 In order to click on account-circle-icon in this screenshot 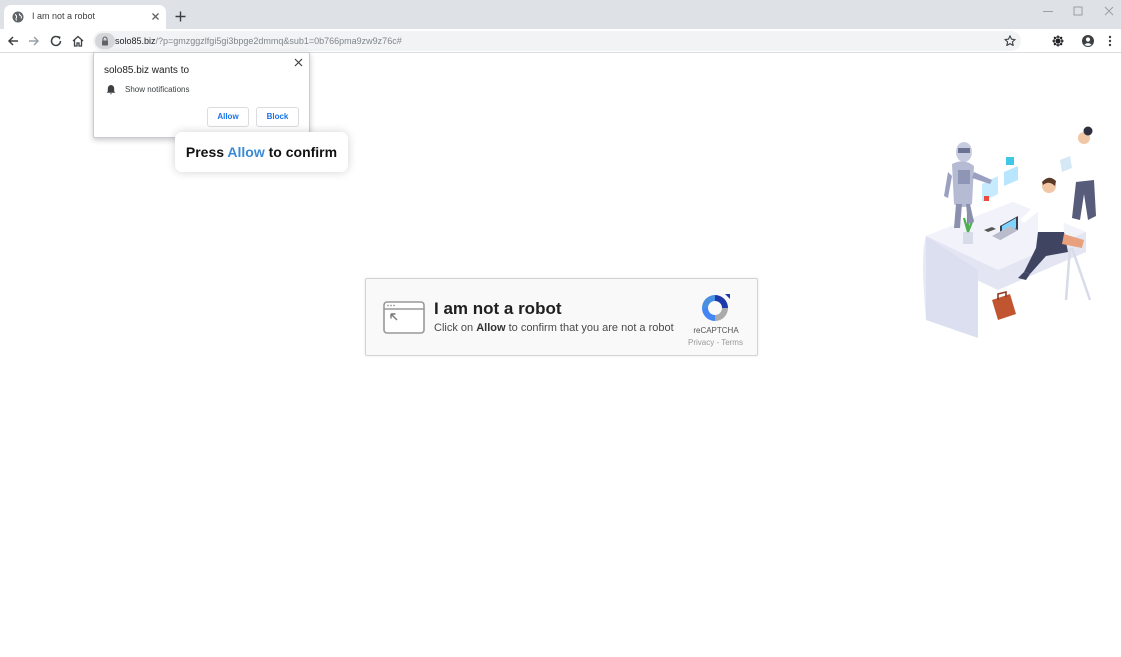, I will do `click(1088, 41)`.